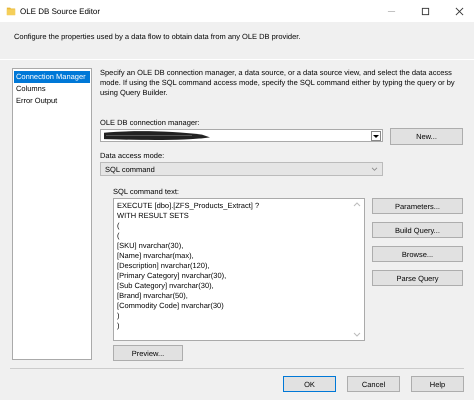 The image size is (474, 400). Describe the element at coordinates (241, 135) in the screenshot. I see `connection-dropdown` at that location.